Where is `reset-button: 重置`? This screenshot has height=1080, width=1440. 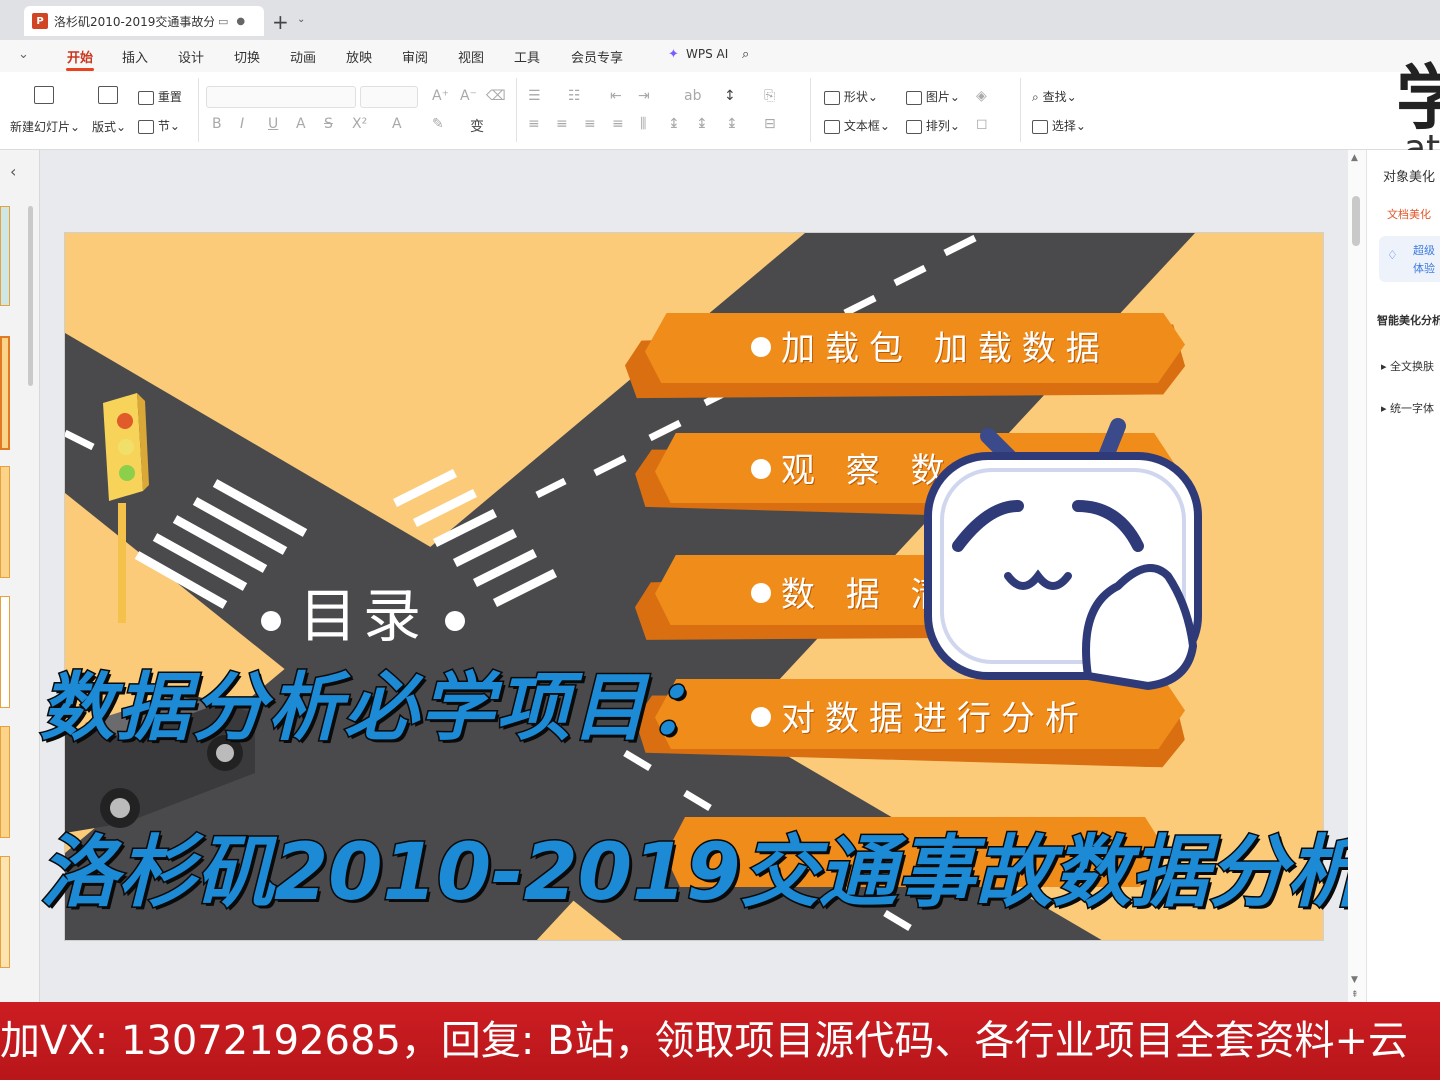 reset-button: 重置 is located at coordinates (160, 96).